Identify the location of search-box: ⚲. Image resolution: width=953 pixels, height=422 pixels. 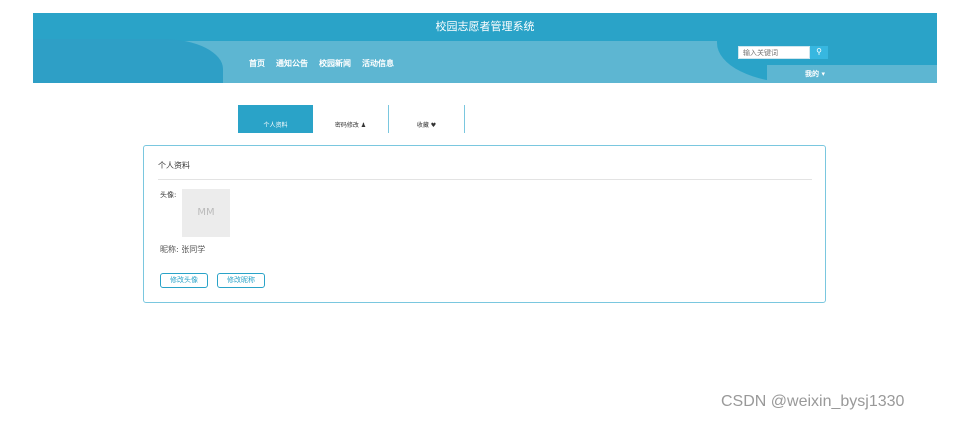
(783, 52).